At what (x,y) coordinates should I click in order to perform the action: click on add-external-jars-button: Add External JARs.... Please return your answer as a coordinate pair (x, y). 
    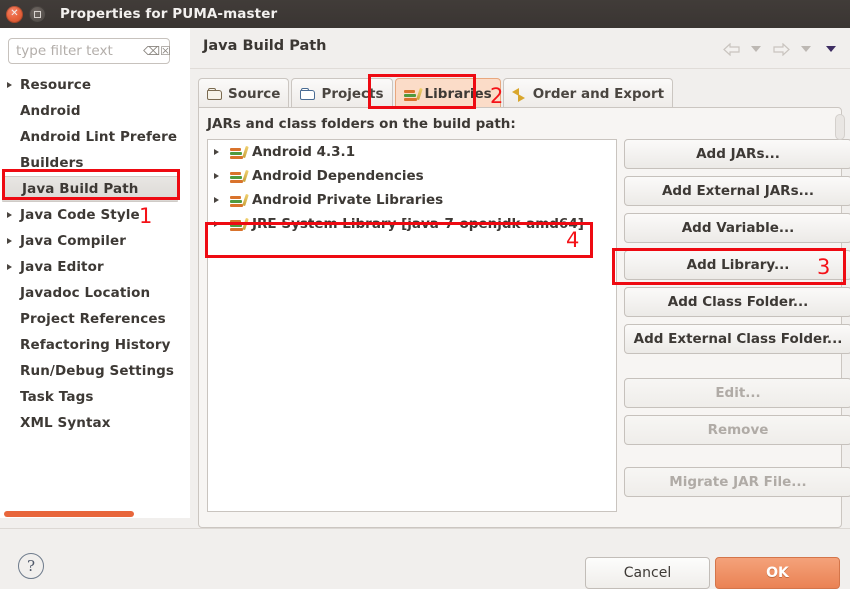
    Looking at the image, I should click on (737, 191).